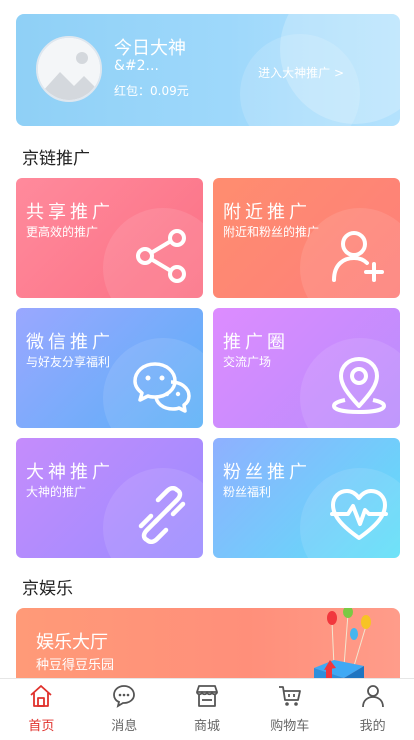  Describe the element at coordinates (359, 385) in the screenshot. I see `location-icon` at that location.